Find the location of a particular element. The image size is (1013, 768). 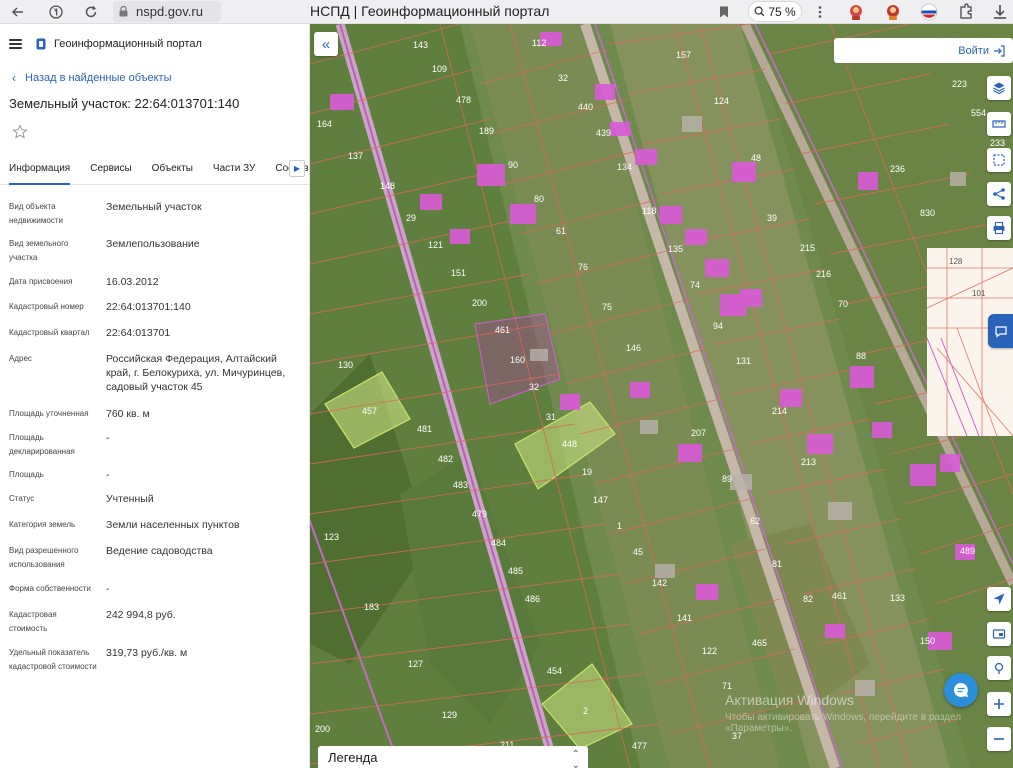

more-icon is located at coordinates (820, 12).